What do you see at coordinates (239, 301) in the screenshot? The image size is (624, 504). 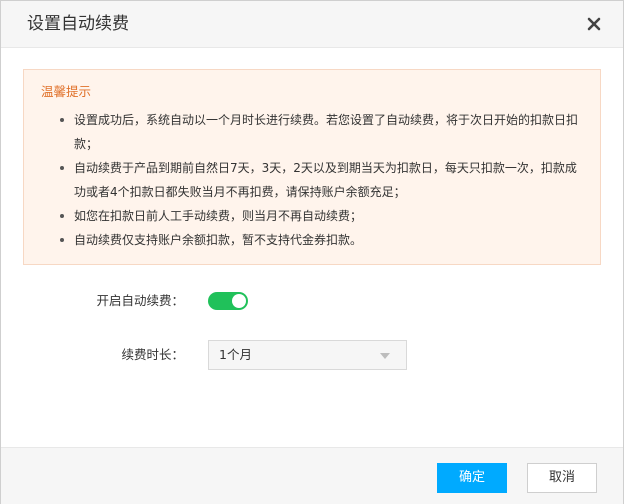 I see `toggle-knob` at bounding box center [239, 301].